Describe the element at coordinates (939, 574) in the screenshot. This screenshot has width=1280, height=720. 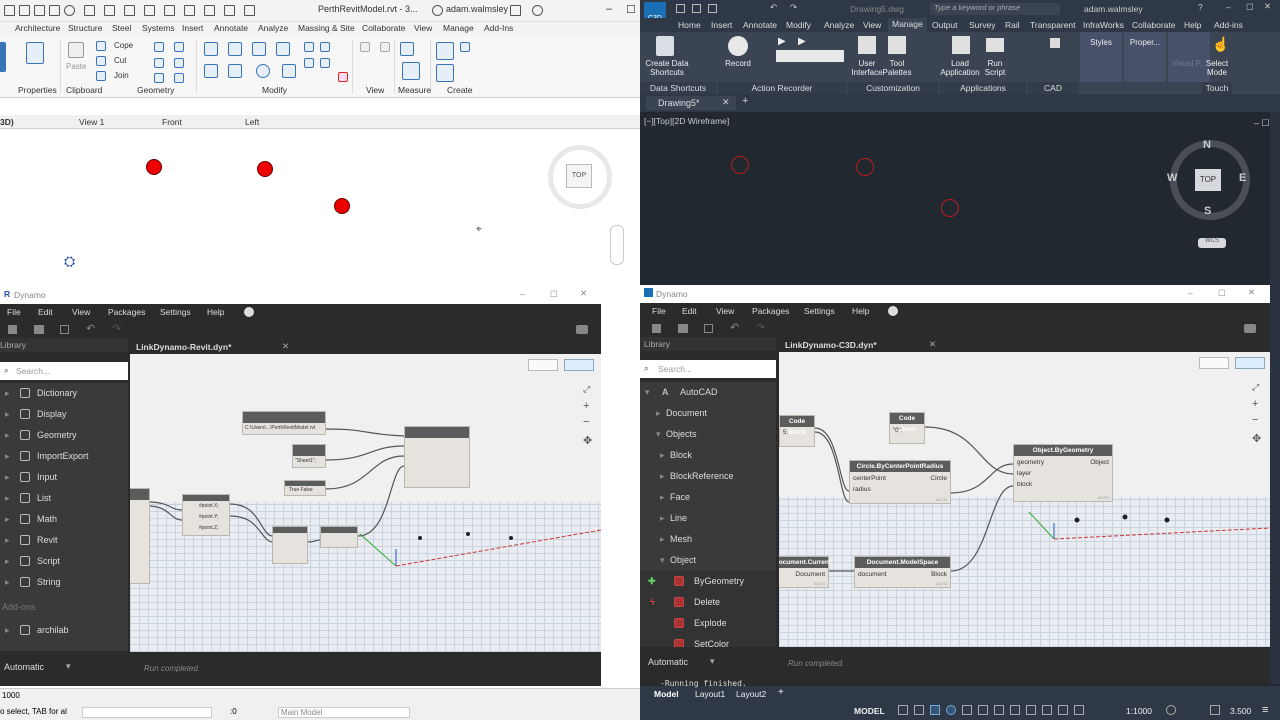
I see `output-port-block: Block` at that location.